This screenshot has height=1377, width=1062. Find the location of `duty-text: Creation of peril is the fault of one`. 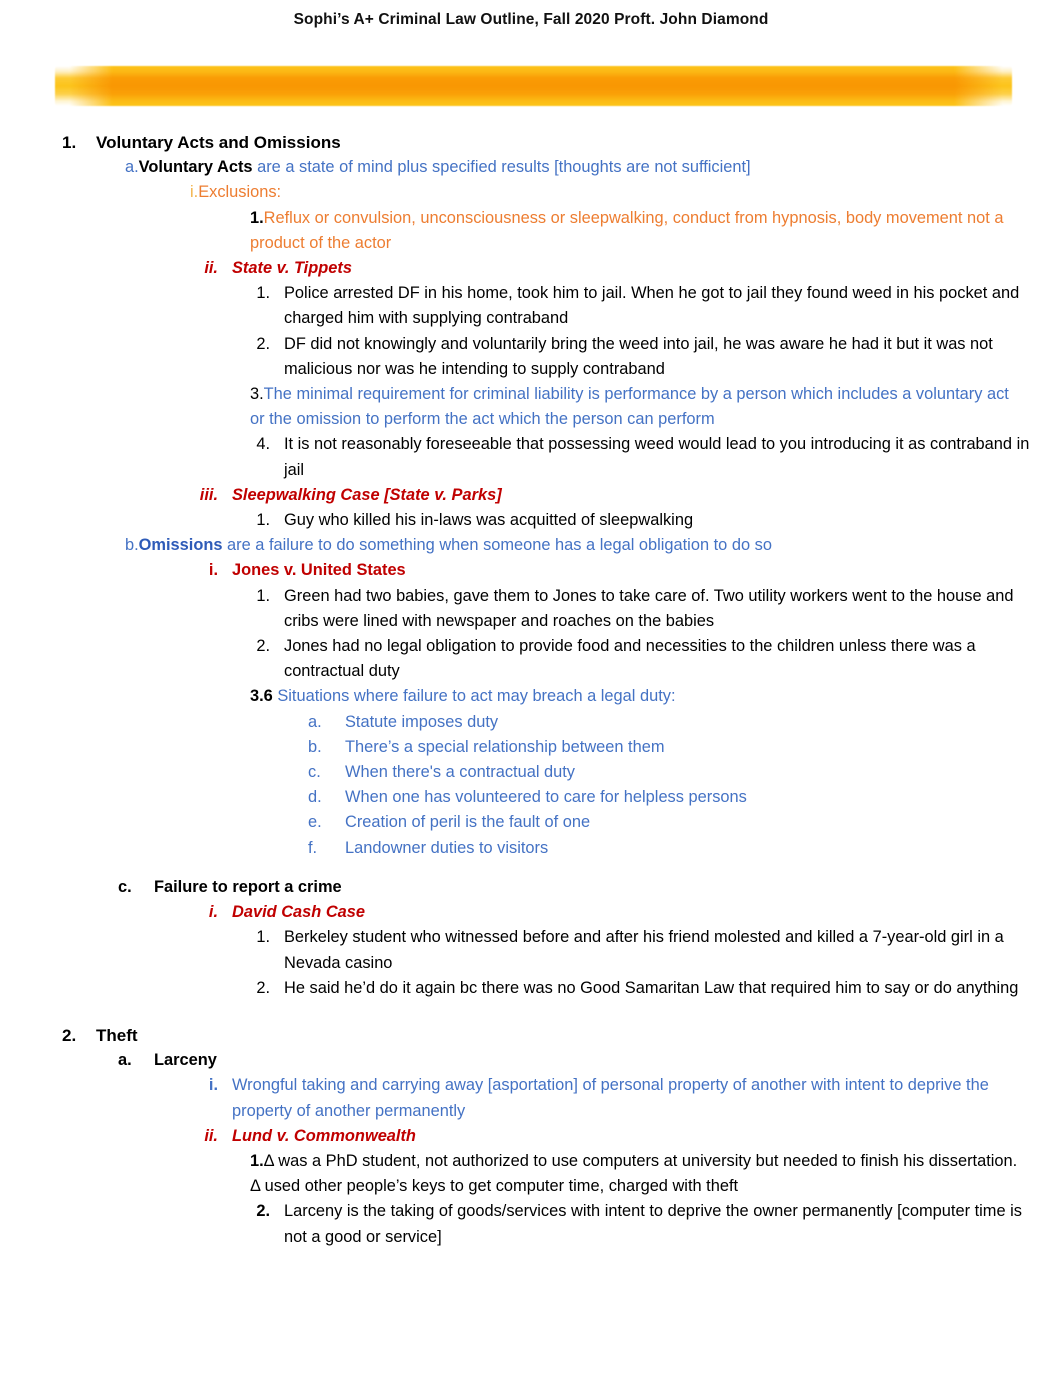

duty-text: Creation of peril is the fault of one is located at coordinates (468, 822).